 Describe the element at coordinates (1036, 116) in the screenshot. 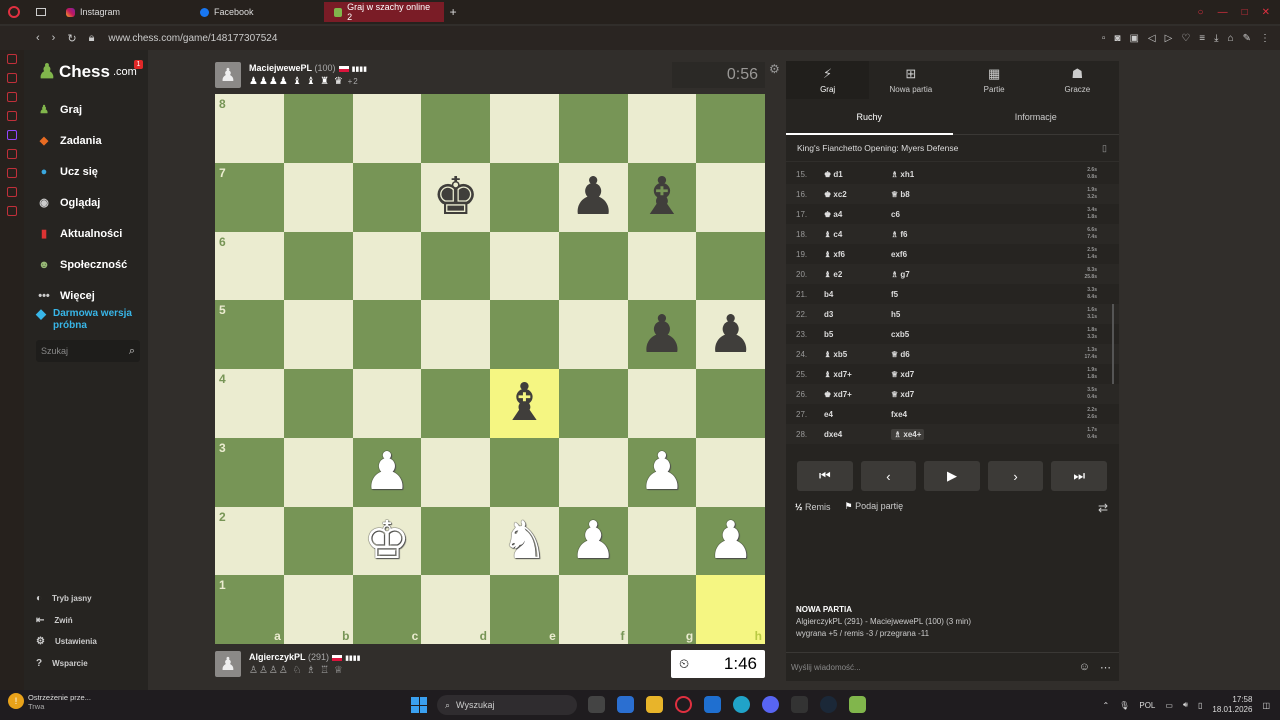

I see `tab-informacje: Informacje` at that location.